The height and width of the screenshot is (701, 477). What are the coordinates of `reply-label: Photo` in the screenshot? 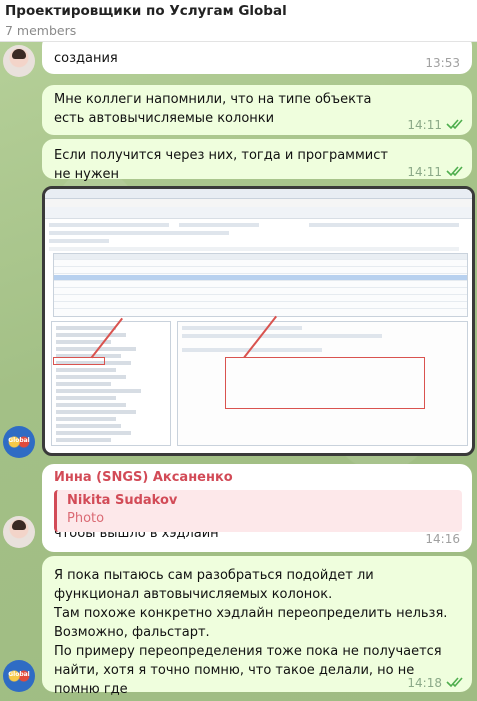 It's located at (86, 518).